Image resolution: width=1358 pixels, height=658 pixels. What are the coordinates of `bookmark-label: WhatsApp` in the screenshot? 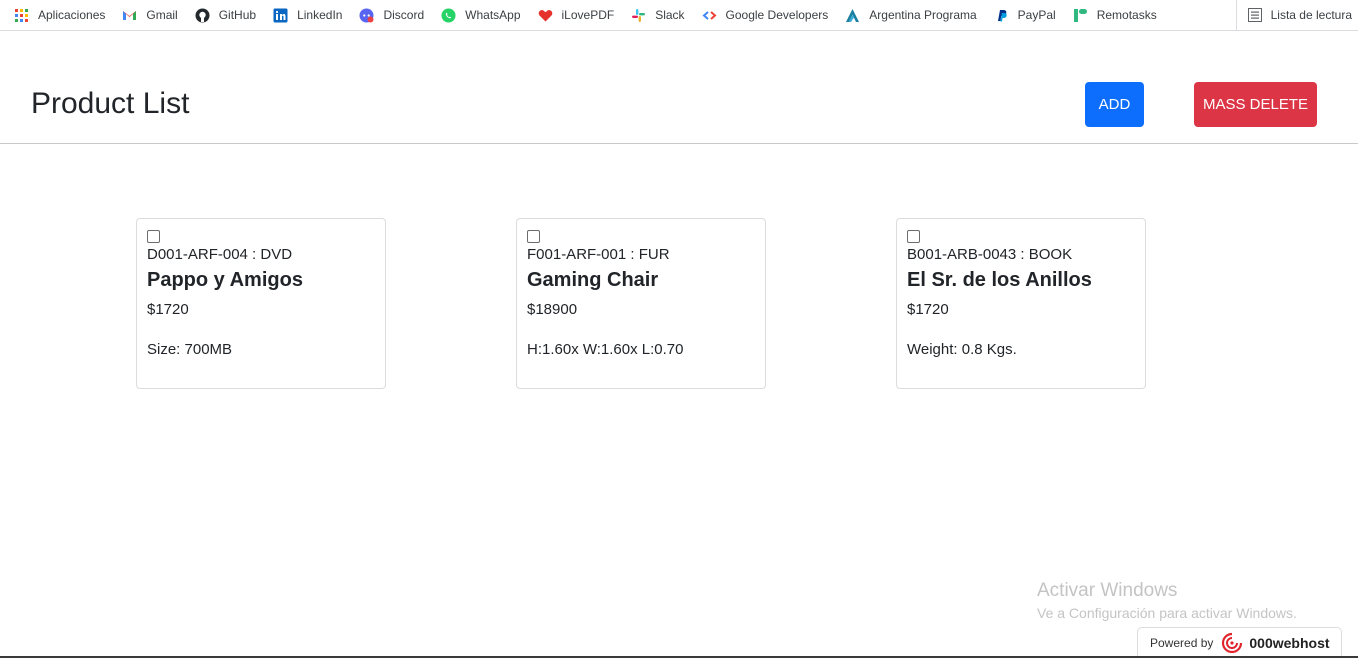 It's located at (493, 15).